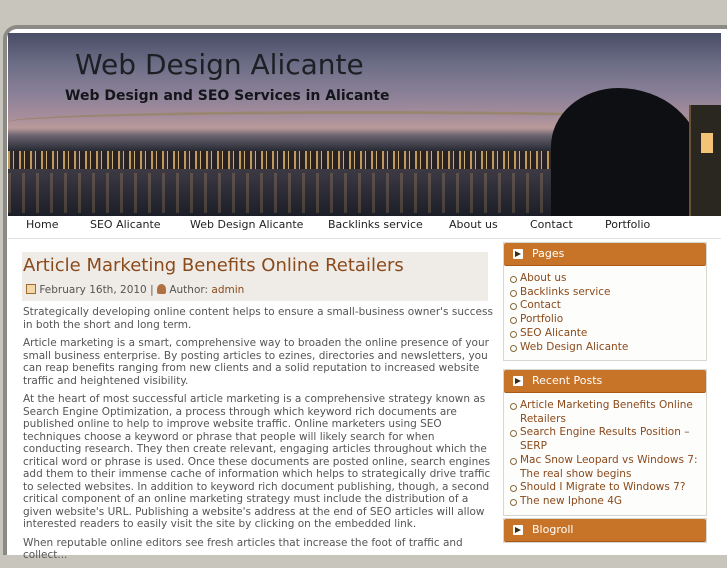  Describe the element at coordinates (605, 381) in the screenshot. I see `recent-posts-widget-title: Recent Posts` at that location.